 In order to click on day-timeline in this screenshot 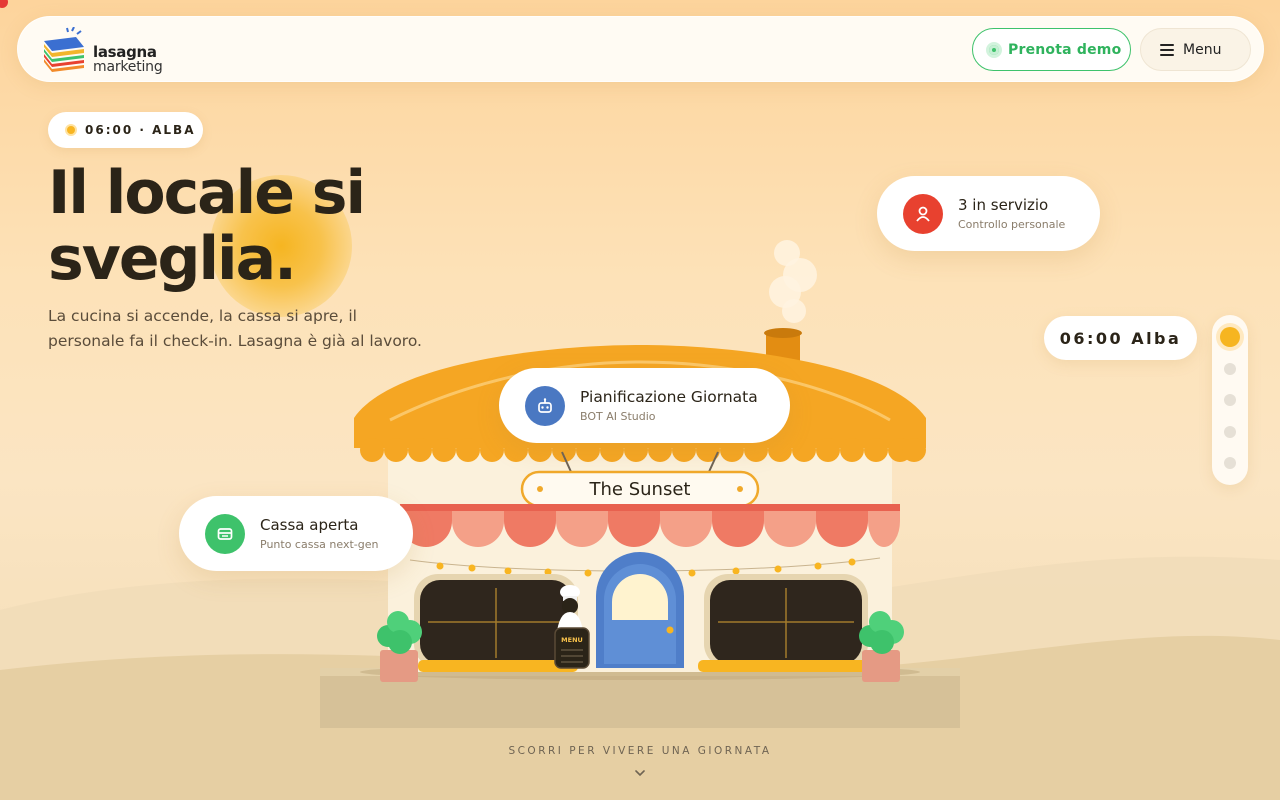, I will do `click(1230, 400)`.